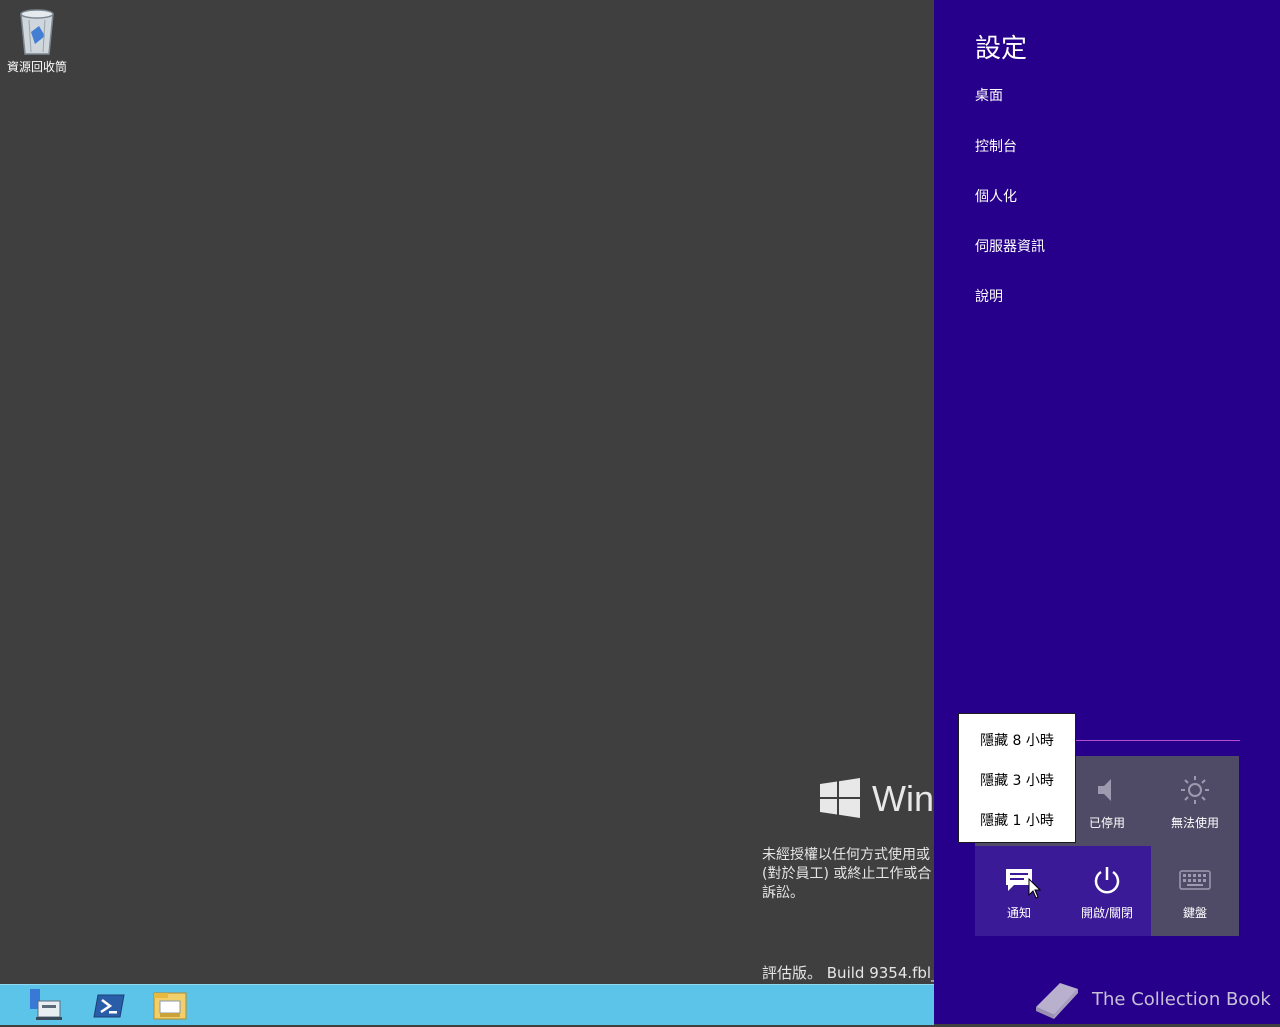 This screenshot has height=1027, width=1280. I want to click on hide-notifications-menu: 隱藏 8 小時 隱藏 3 小時 隱藏 1 小時, so click(1017, 778).